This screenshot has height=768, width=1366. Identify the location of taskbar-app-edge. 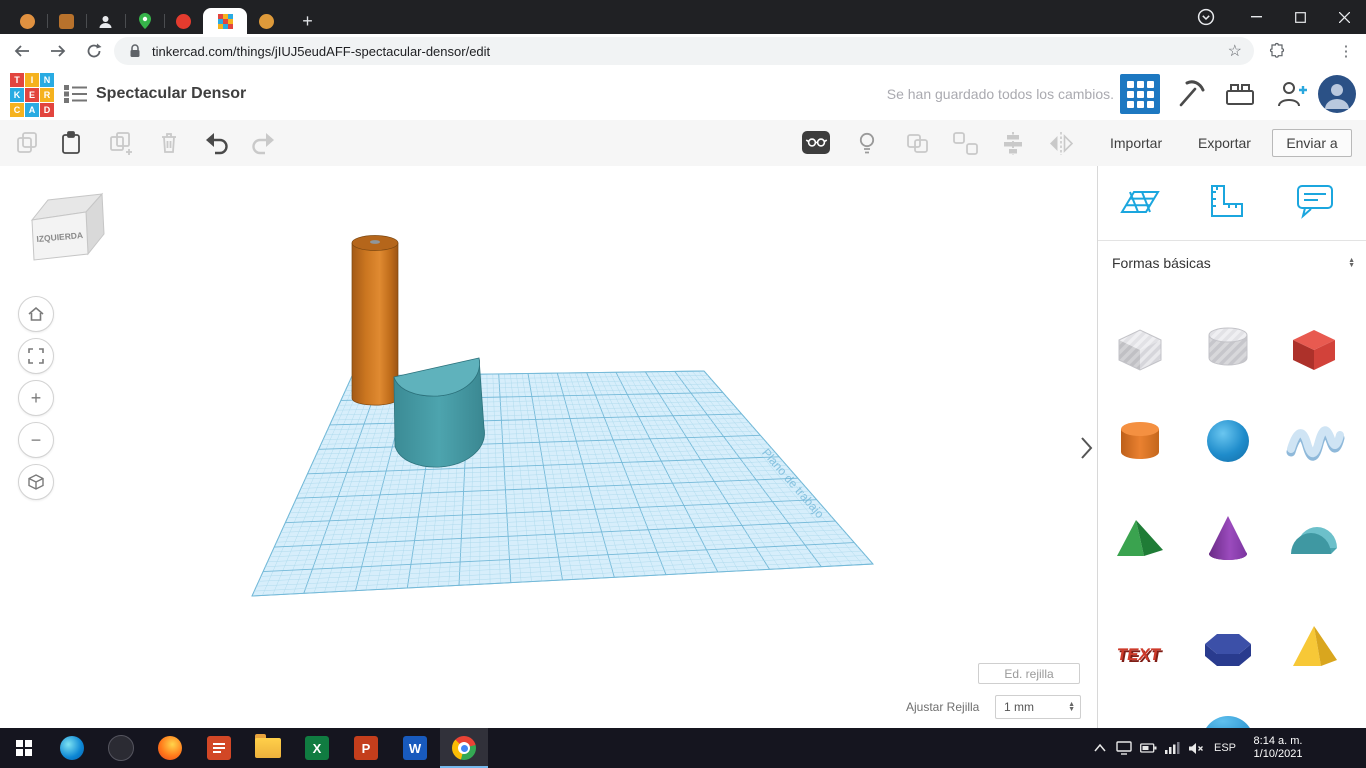
(72, 748).